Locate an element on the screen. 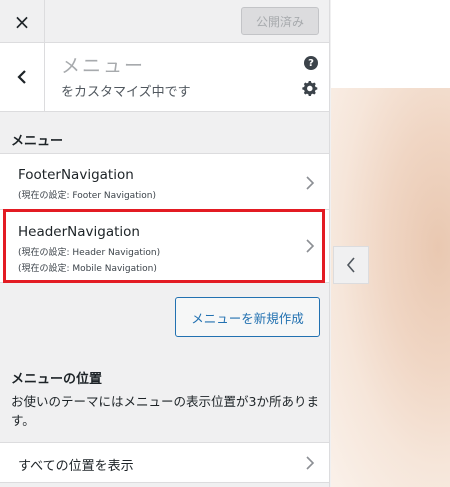 Image resolution: width=450 pixels, height=487 pixels. close-icon: × is located at coordinates (22, 21).